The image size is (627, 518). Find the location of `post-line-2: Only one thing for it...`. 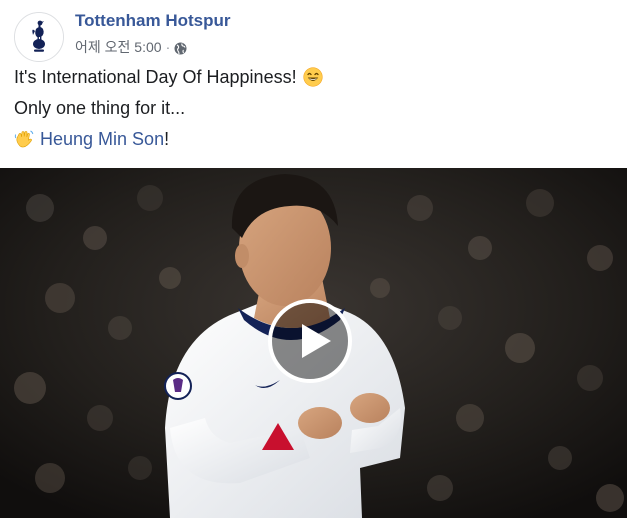

post-line-2: Only one thing for it... is located at coordinates (314, 108).